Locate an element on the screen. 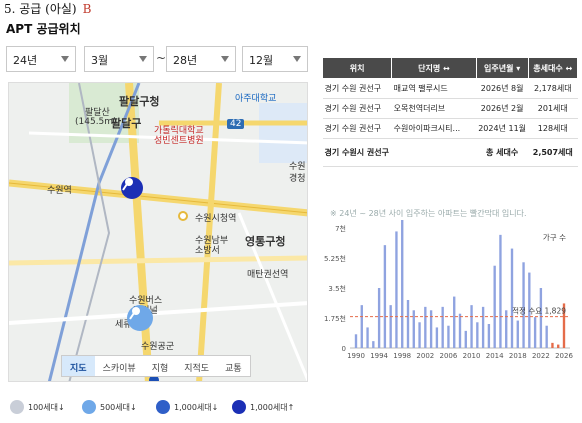 The height and width of the screenshot is (423, 582). to-month-value: 12월 is located at coordinates (261, 60).